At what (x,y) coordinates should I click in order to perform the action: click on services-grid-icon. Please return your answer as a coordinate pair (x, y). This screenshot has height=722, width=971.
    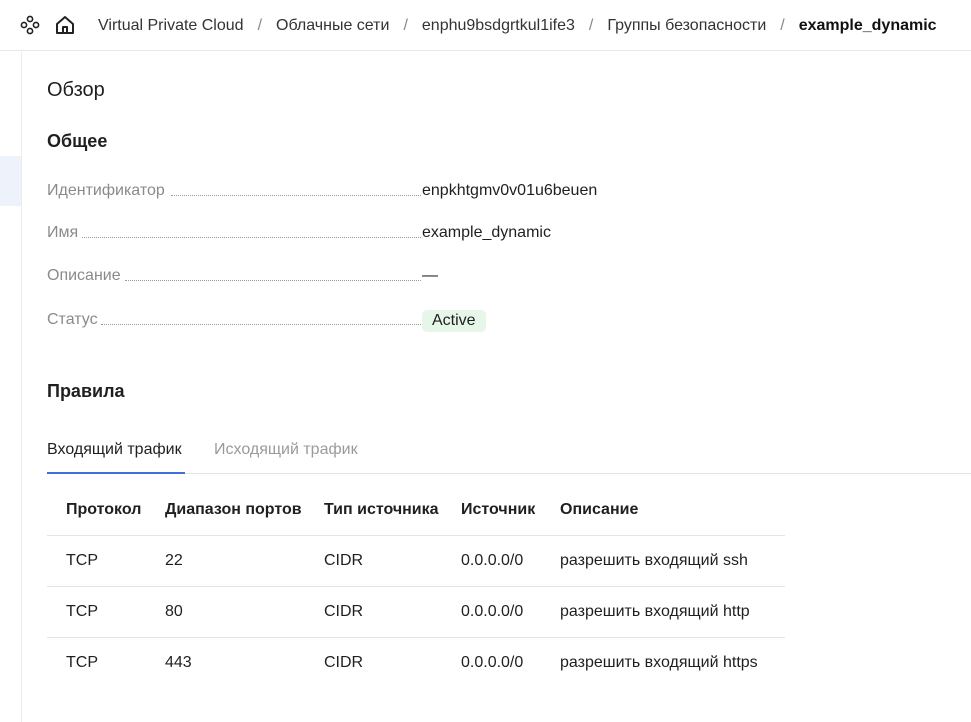
    Looking at the image, I should click on (30, 25).